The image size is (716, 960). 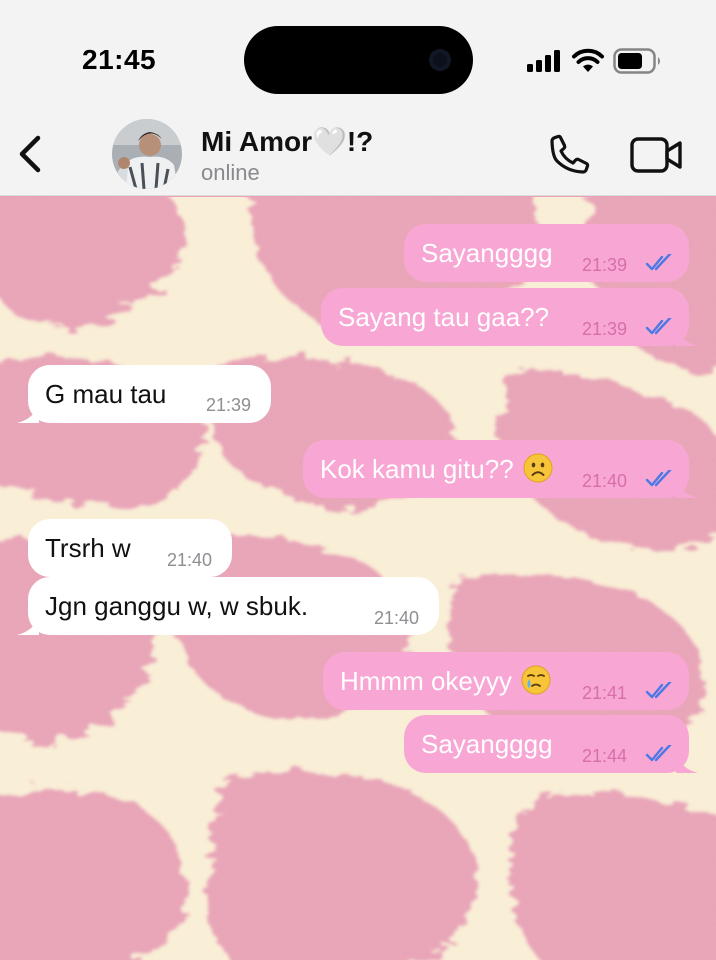 What do you see at coordinates (230, 172) in the screenshot?
I see `contact-status: online` at bounding box center [230, 172].